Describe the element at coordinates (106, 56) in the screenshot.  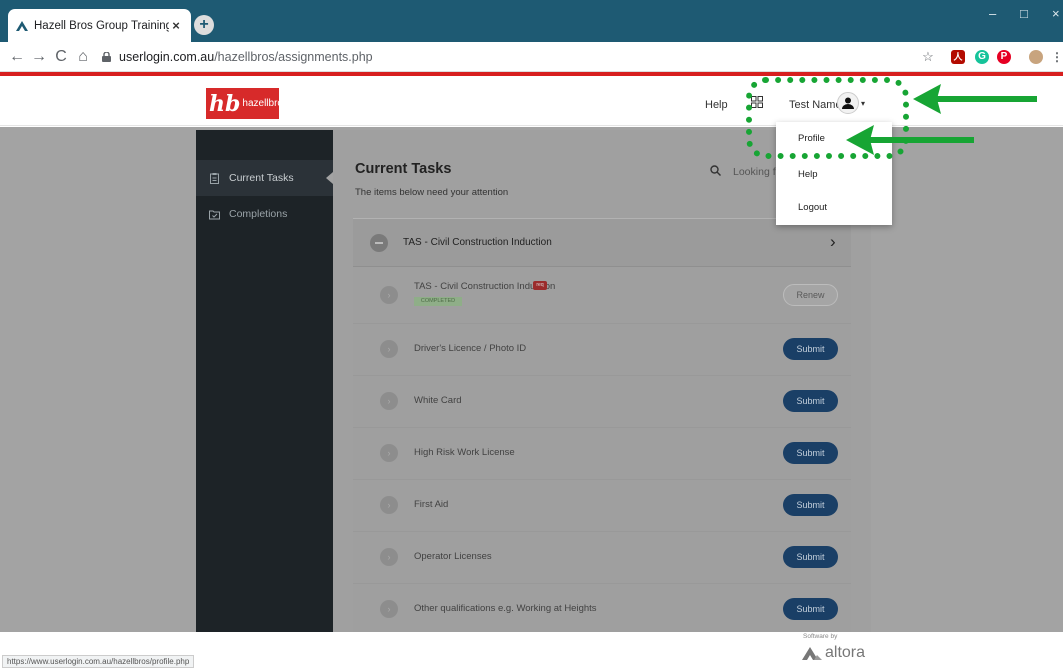
I see `lock-icon` at that location.